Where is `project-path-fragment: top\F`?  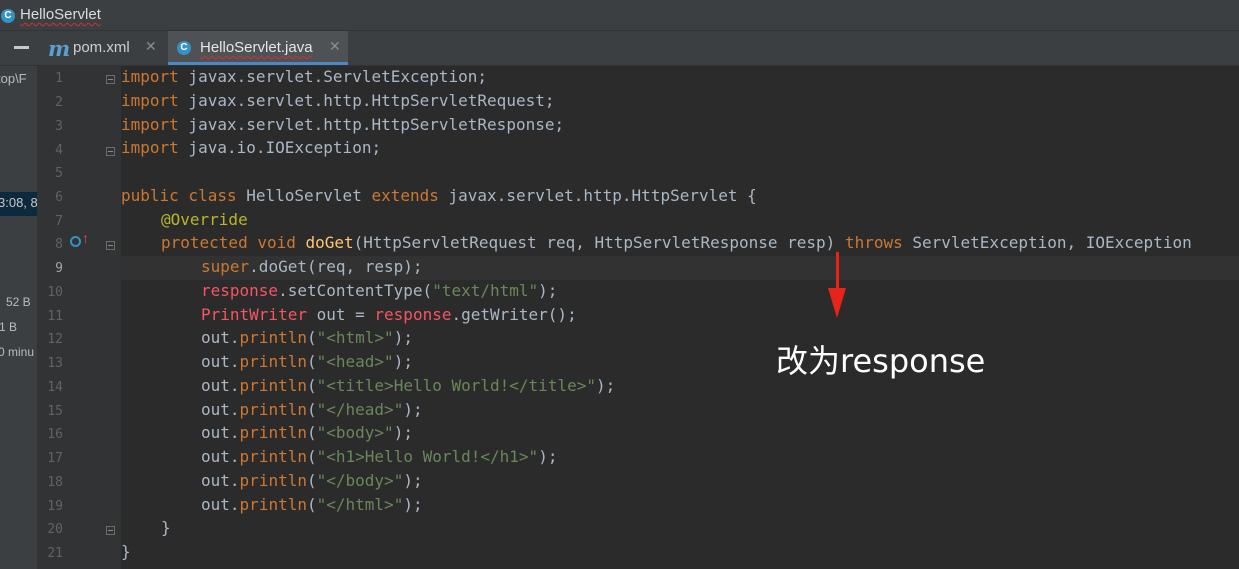
project-path-fragment: top\F is located at coordinates (13, 78).